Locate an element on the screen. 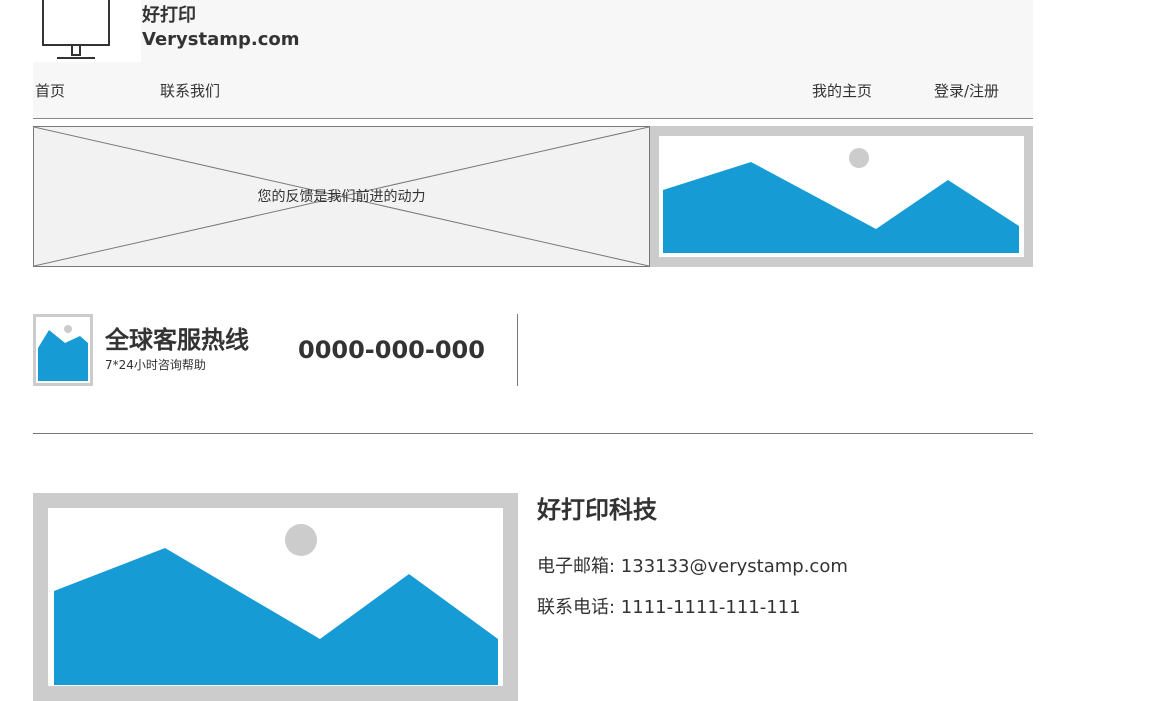  brand-name: 好打印 is located at coordinates (169, 15).